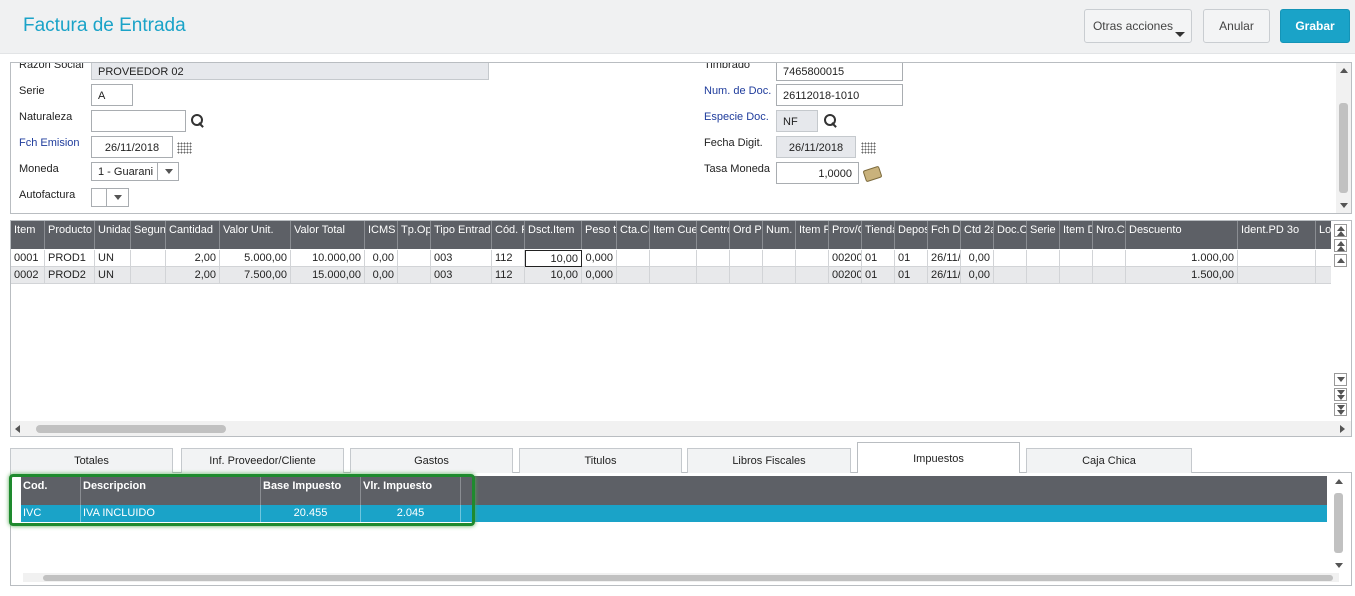 This screenshot has height=596, width=1355. What do you see at coordinates (977, 235) in the screenshot?
I see `column-header: Ctd 2a` at bounding box center [977, 235].